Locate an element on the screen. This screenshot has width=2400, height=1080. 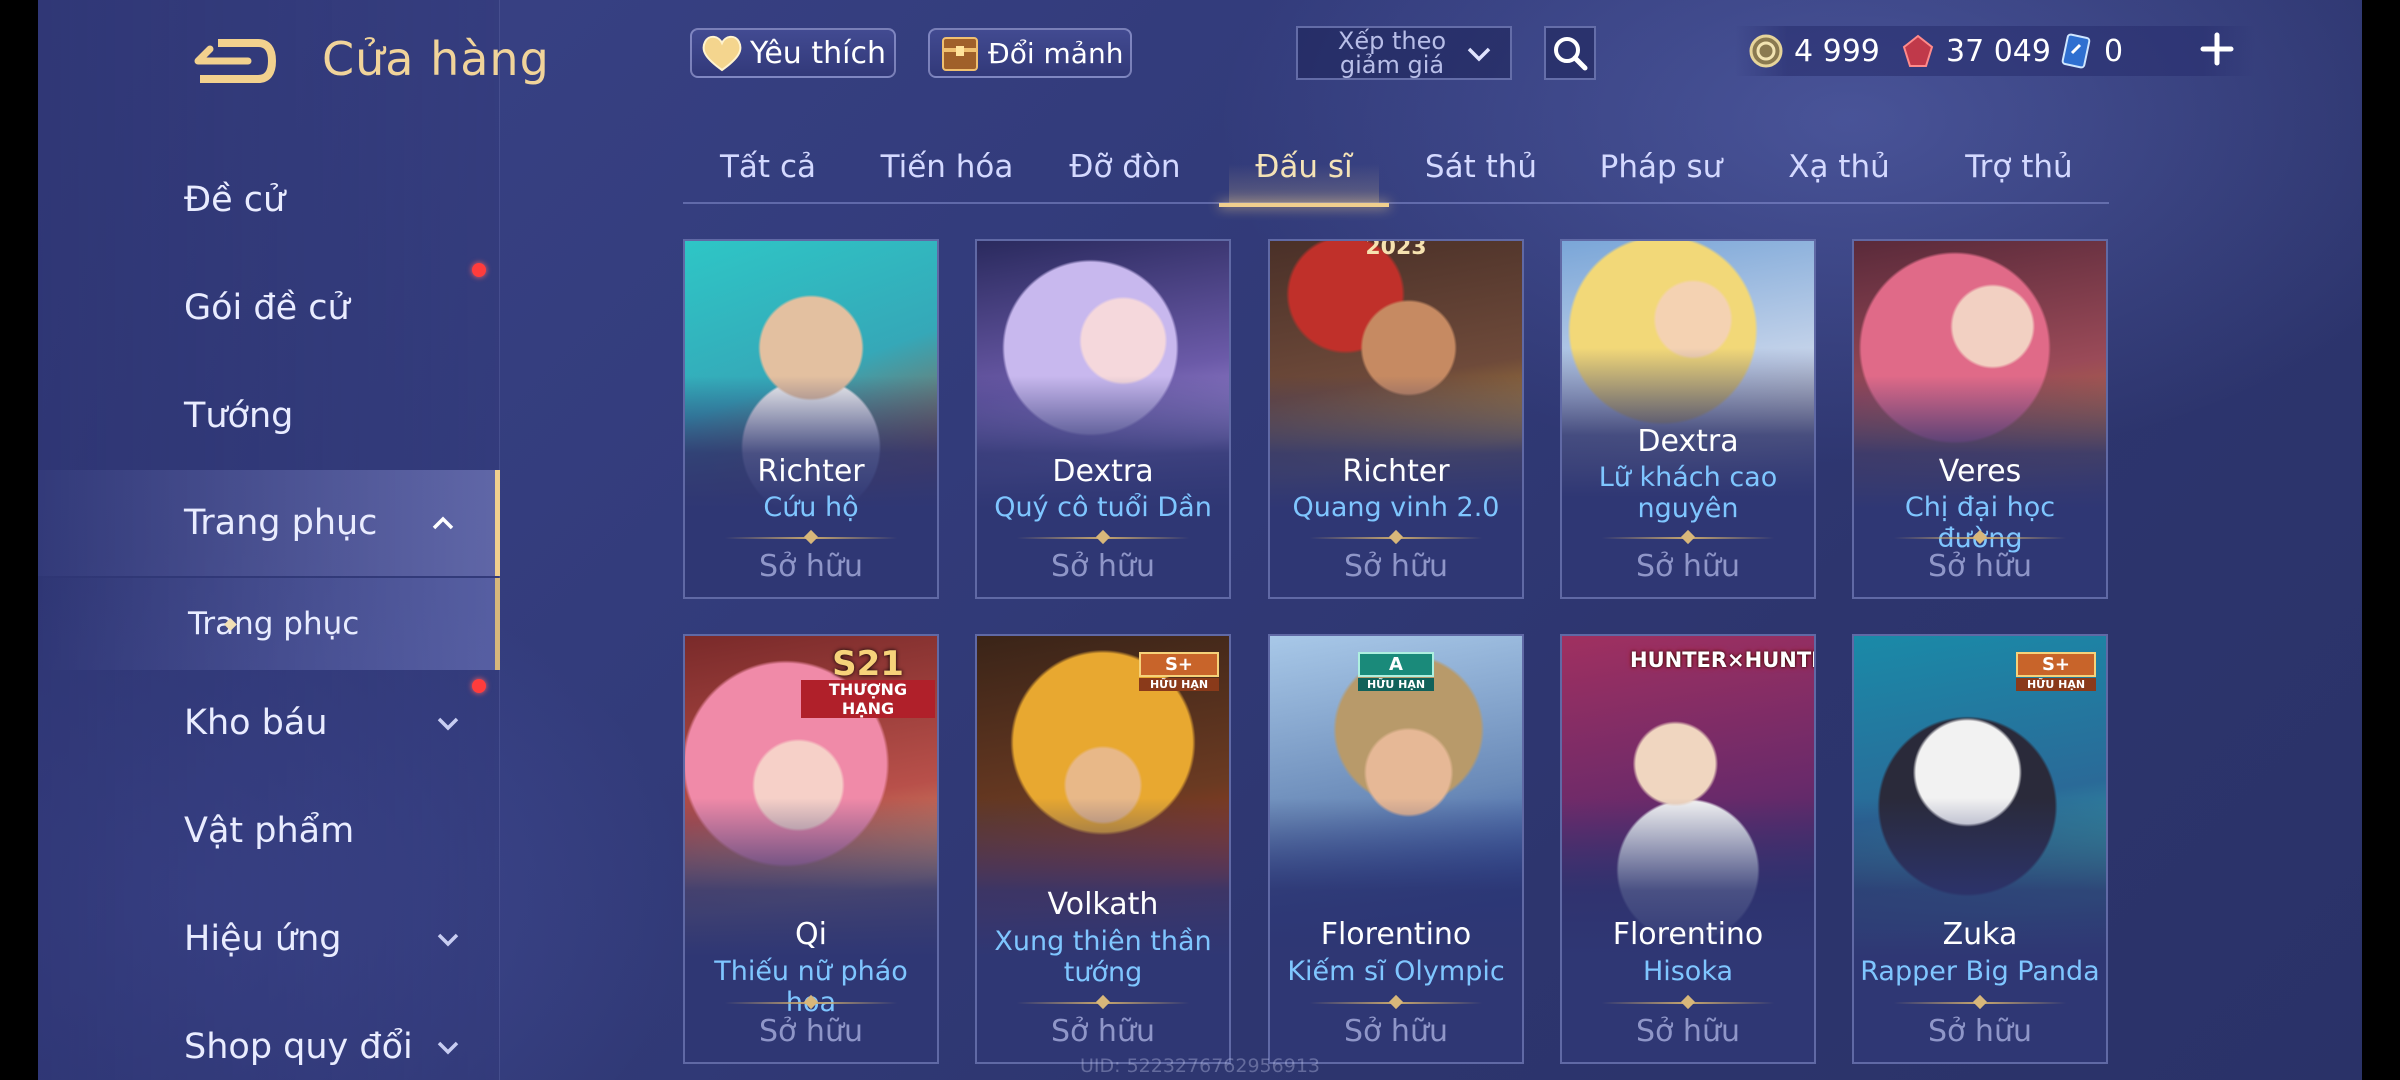
sort-dropdown: Xếp theo giảm giá is located at coordinates (1404, 53).